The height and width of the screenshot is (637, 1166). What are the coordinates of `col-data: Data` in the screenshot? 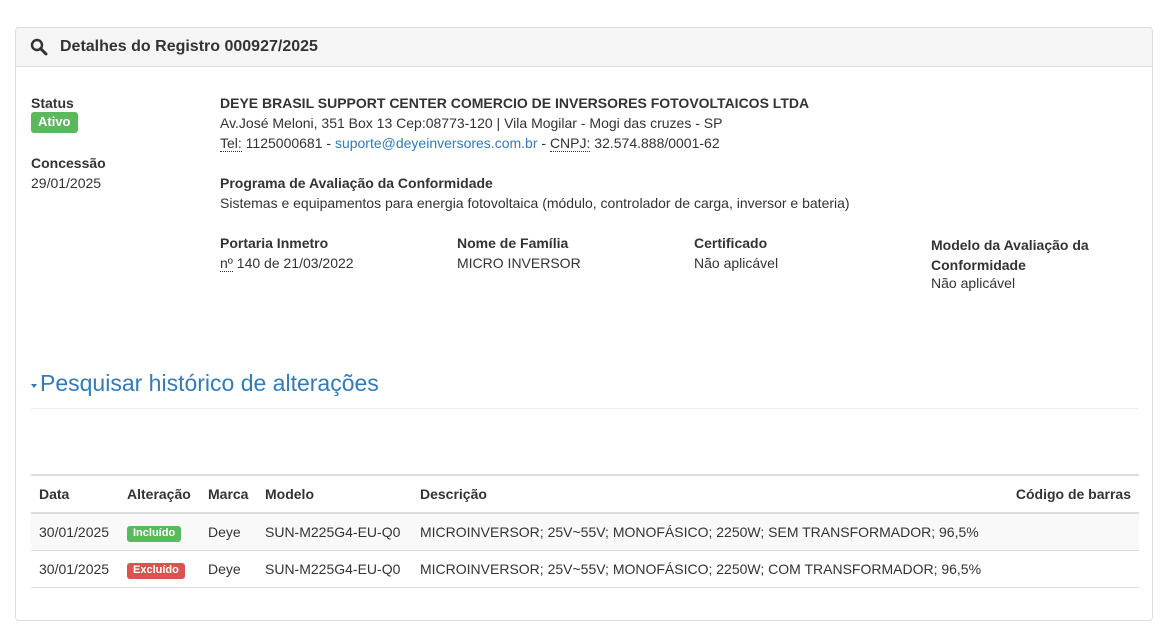 It's located at (75, 494).